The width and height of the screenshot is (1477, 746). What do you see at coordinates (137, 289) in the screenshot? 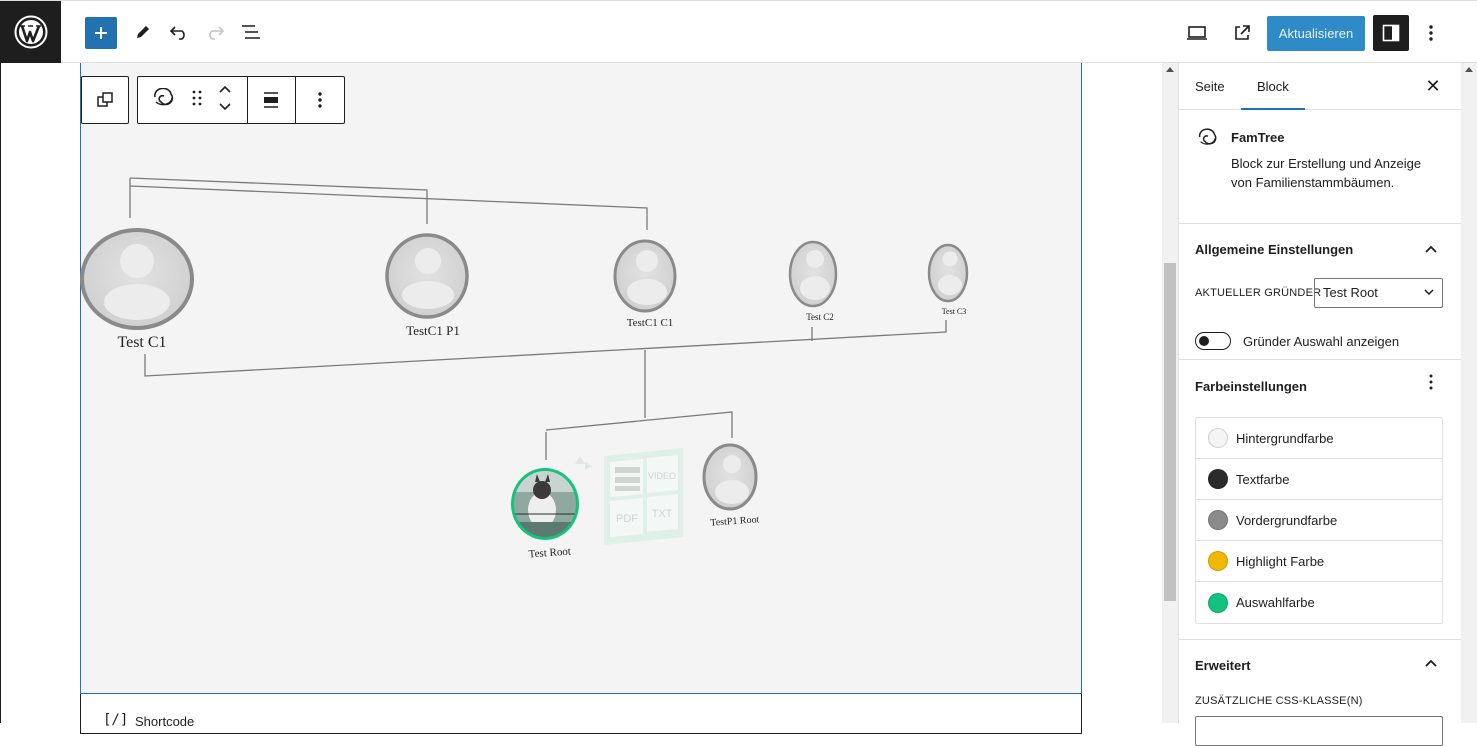
I see `person-node-test-c1: Test C1` at bounding box center [137, 289].